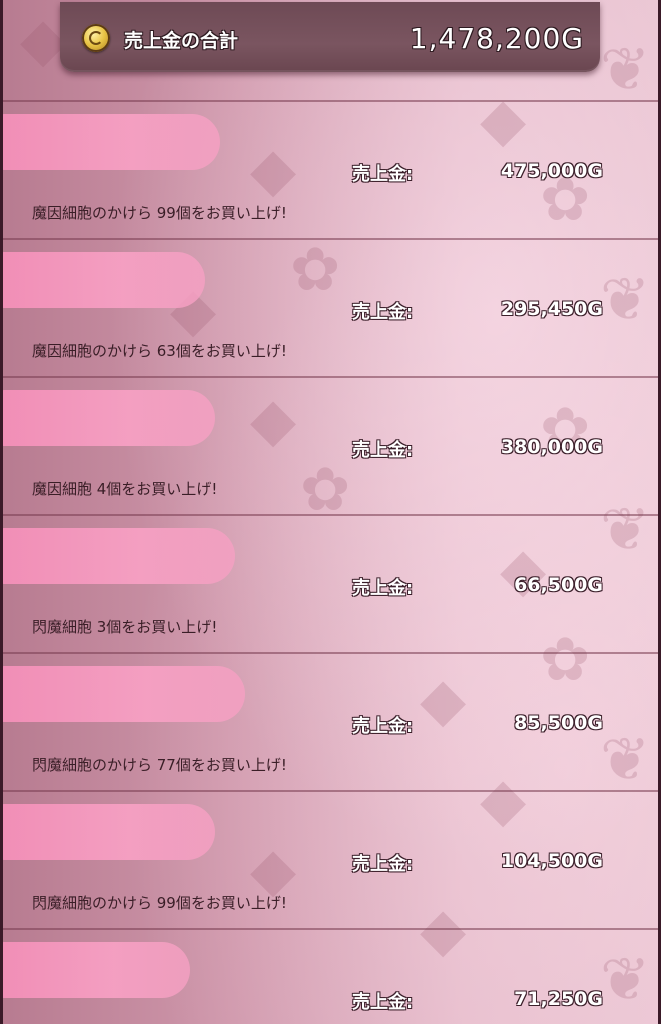 This screenshot has height=1024, width=661. I want to click on sales-total-label: 売上金の合計, so click(181, 41).